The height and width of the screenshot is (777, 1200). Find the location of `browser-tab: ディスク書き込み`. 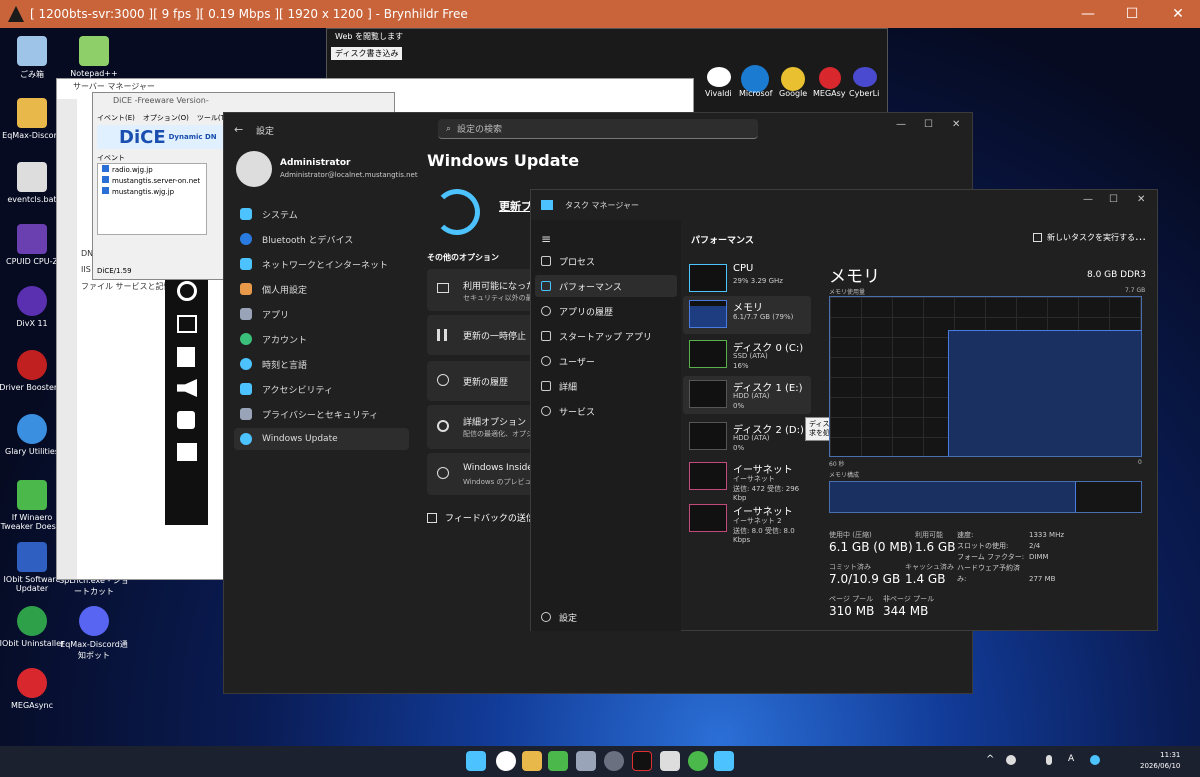

browser-tab: ディスク書き込み is located at coordinates (367, 53).